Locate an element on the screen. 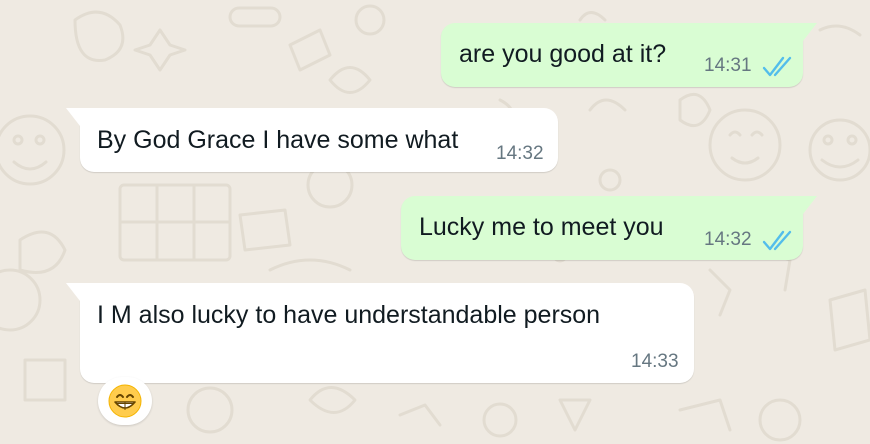 The image size is (870, 444). incoming-message: By God Grace I have some what 14:32 is located at coordinates (312, 140).